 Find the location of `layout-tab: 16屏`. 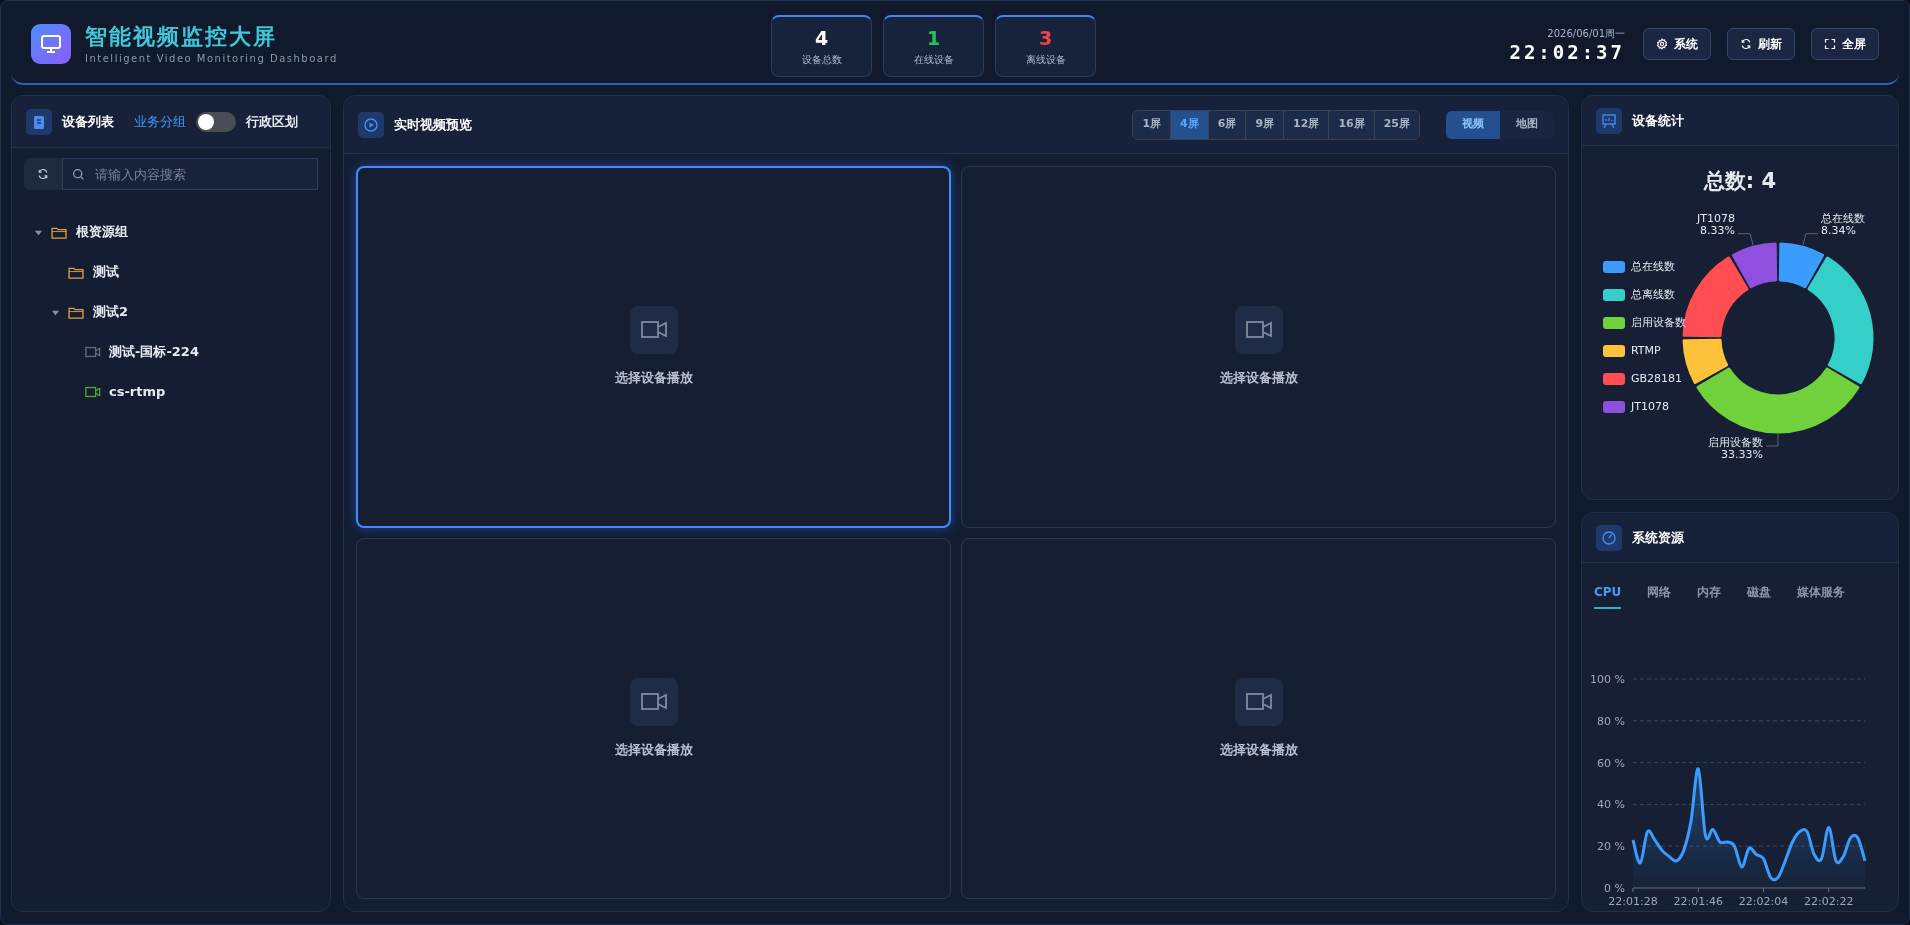

layout-tab: 16屏 is located at coordinates (1352, 124).